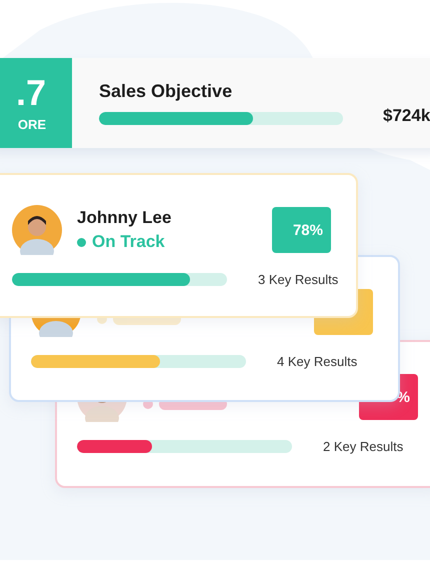 The width and height of the screenshot is (430, 570). What do you see at coordinates (298, 279) in the screenshot?
I see `key-results-count: 3 Key Results` at bounding box center [298, 279].